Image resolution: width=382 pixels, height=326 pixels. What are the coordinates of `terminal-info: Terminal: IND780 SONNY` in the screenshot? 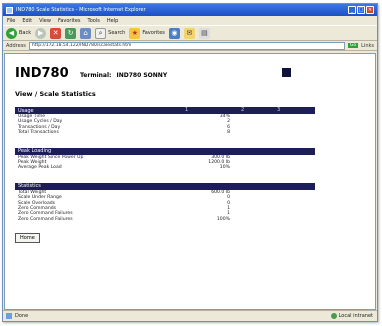 It's located at (122, 75).